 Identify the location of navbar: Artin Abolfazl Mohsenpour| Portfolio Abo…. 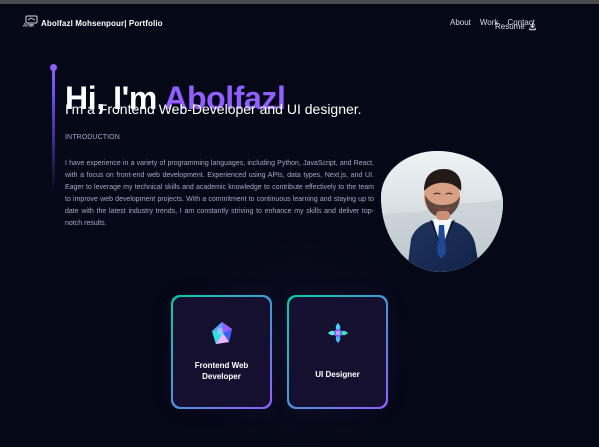
(299, 23).